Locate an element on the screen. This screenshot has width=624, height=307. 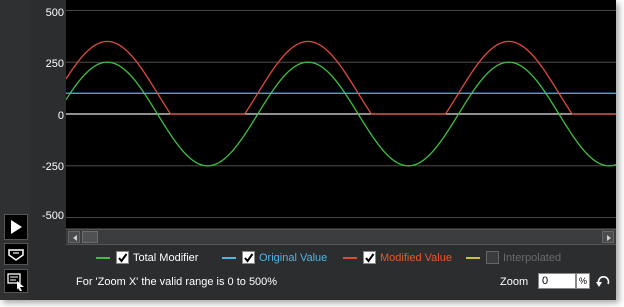
y-tick-250: 250 is located at coordinates (54, 64).